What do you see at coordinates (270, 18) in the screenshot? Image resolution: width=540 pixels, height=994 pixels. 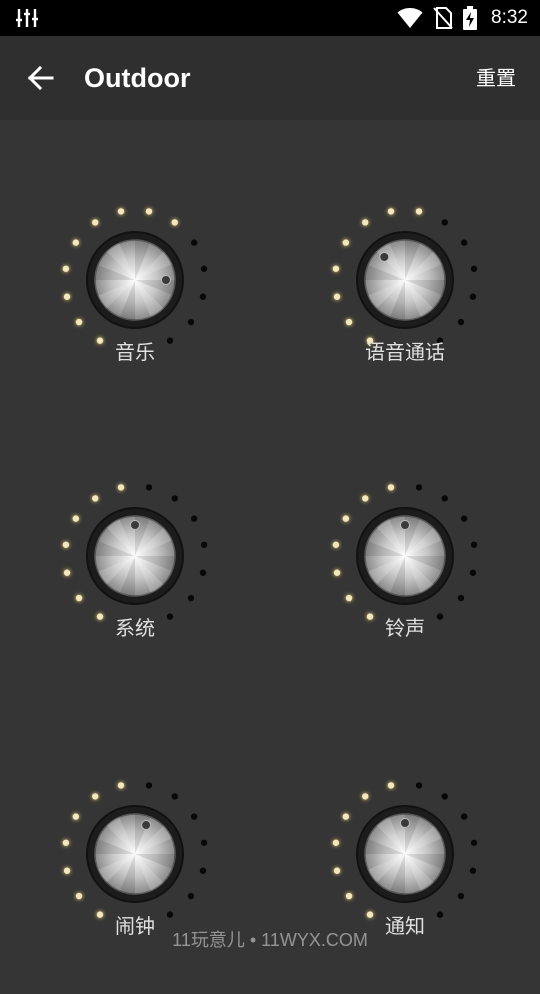 I see `status-bar: 8:32` at bounding box center [270, 18].